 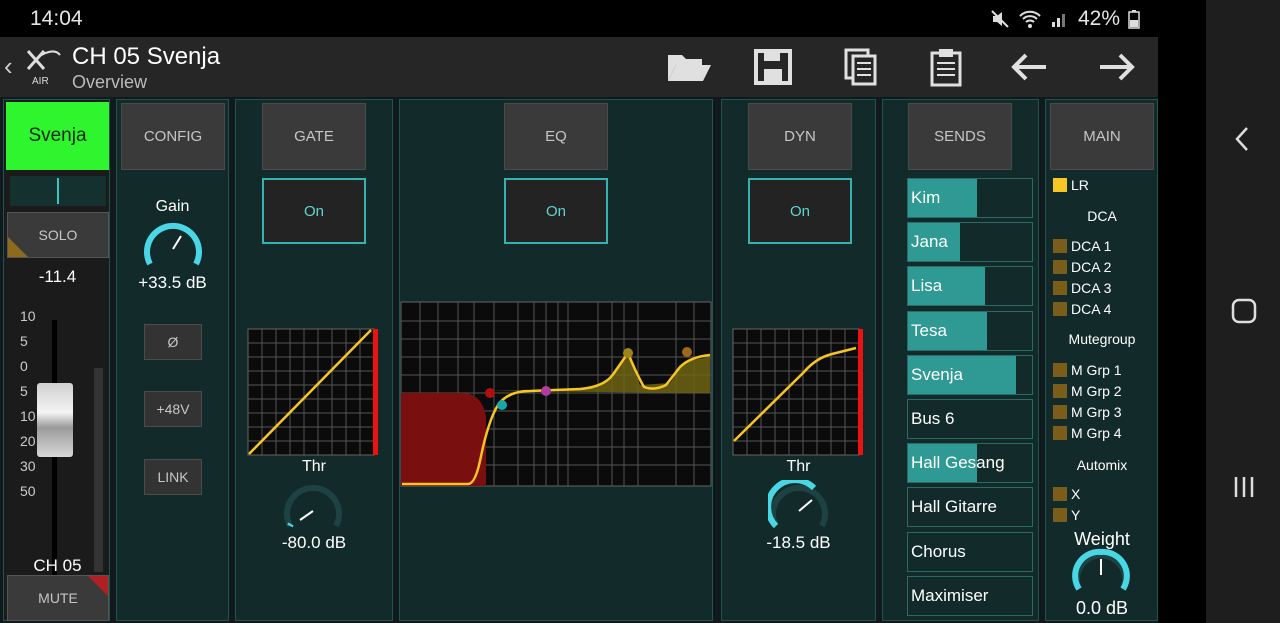 I want to click on dyn-curve-graph, so click(x=797, y=392).